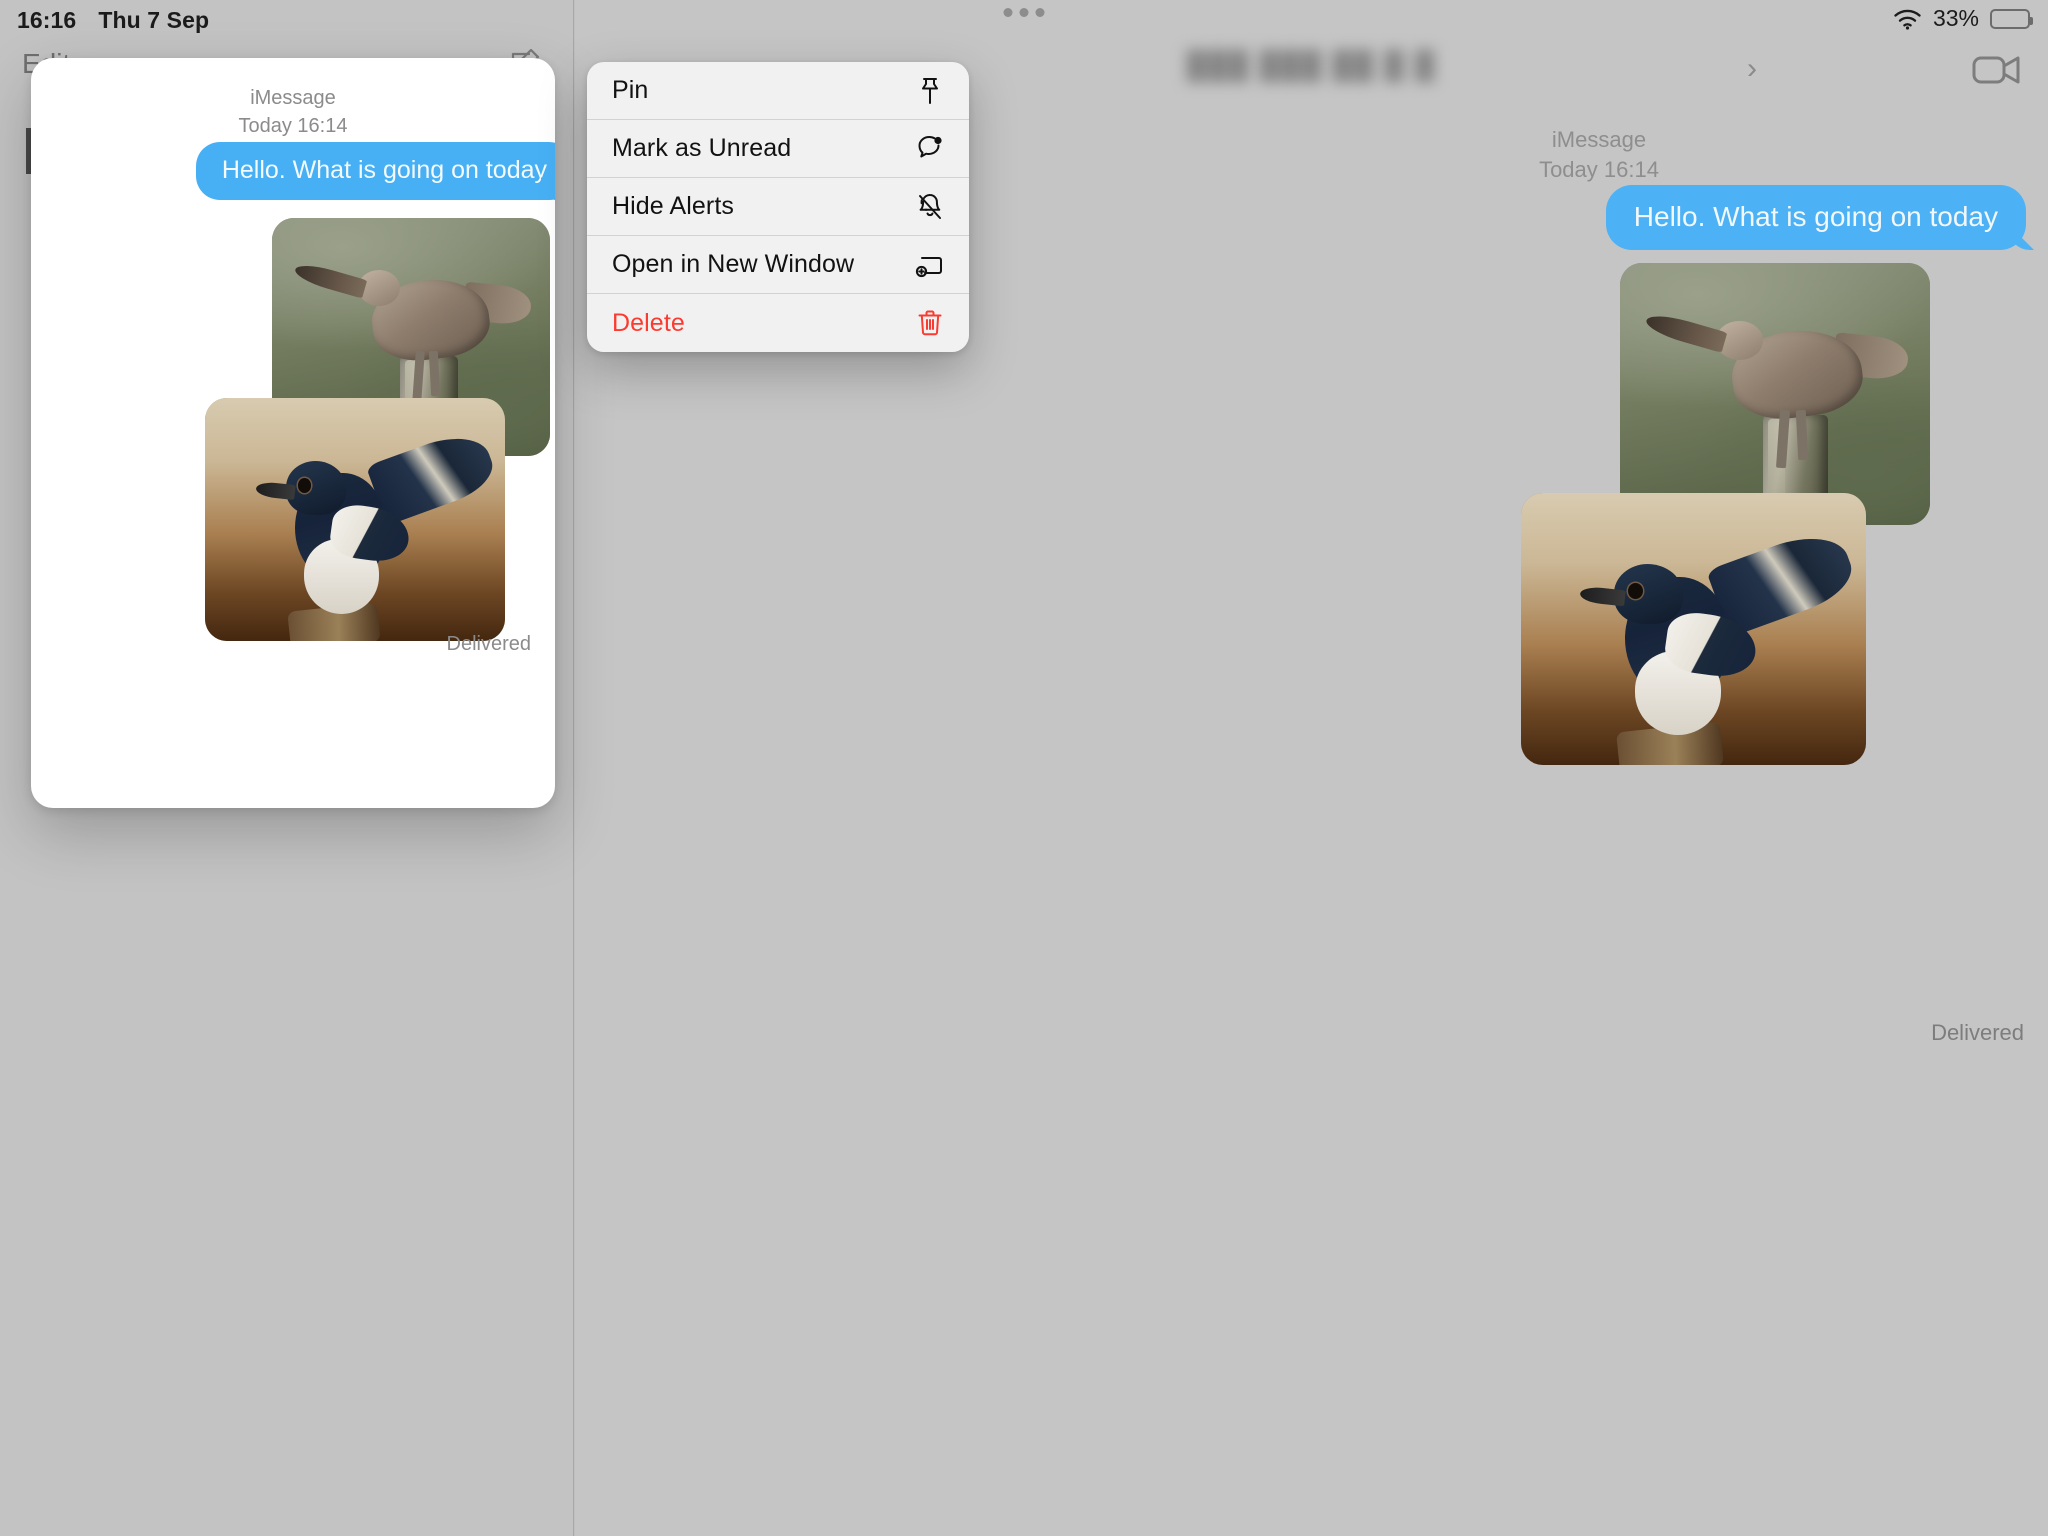  Describe the element at coordinates (630, 90) in the screenshot. I see `menu-item-label: Pin` at that location.